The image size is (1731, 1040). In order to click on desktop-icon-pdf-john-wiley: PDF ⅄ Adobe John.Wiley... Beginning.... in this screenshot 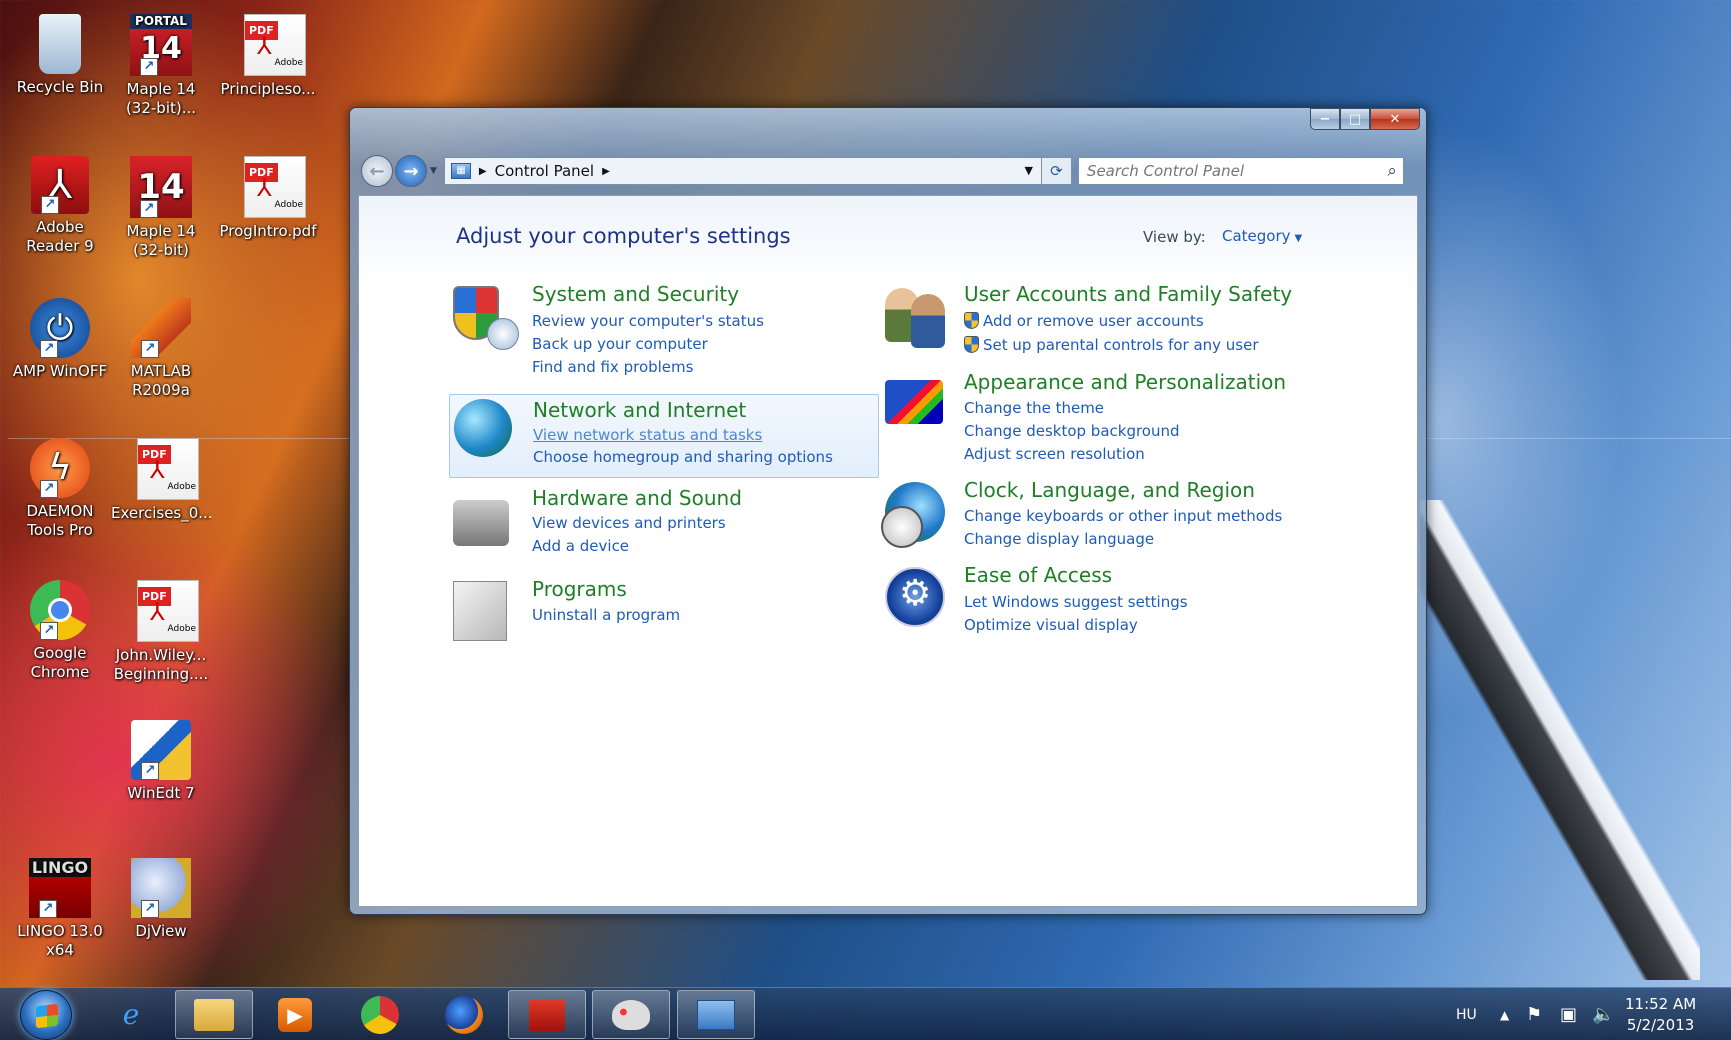, I will do `click(161, 632)`.